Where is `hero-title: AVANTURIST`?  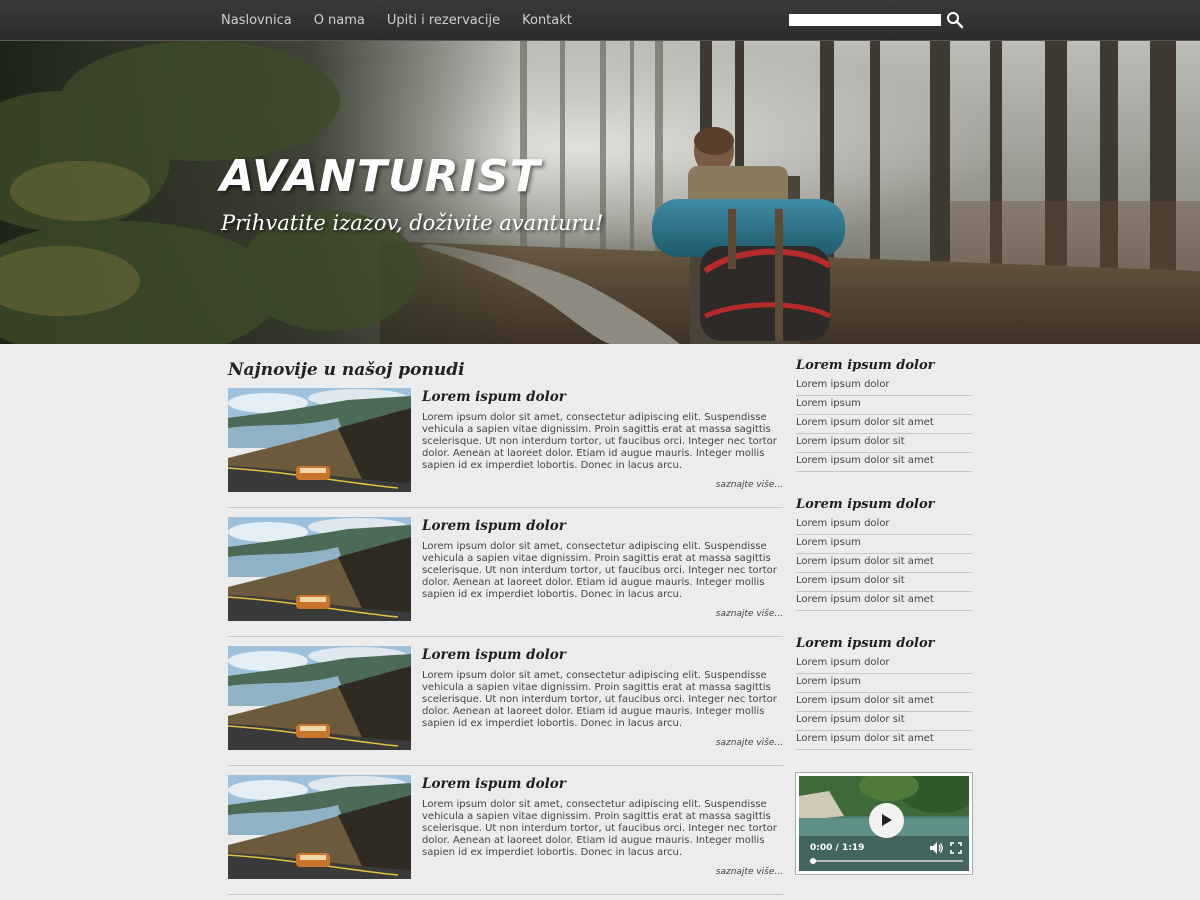 hero-title: AVANTURIST is located at coordinates (380, 176).